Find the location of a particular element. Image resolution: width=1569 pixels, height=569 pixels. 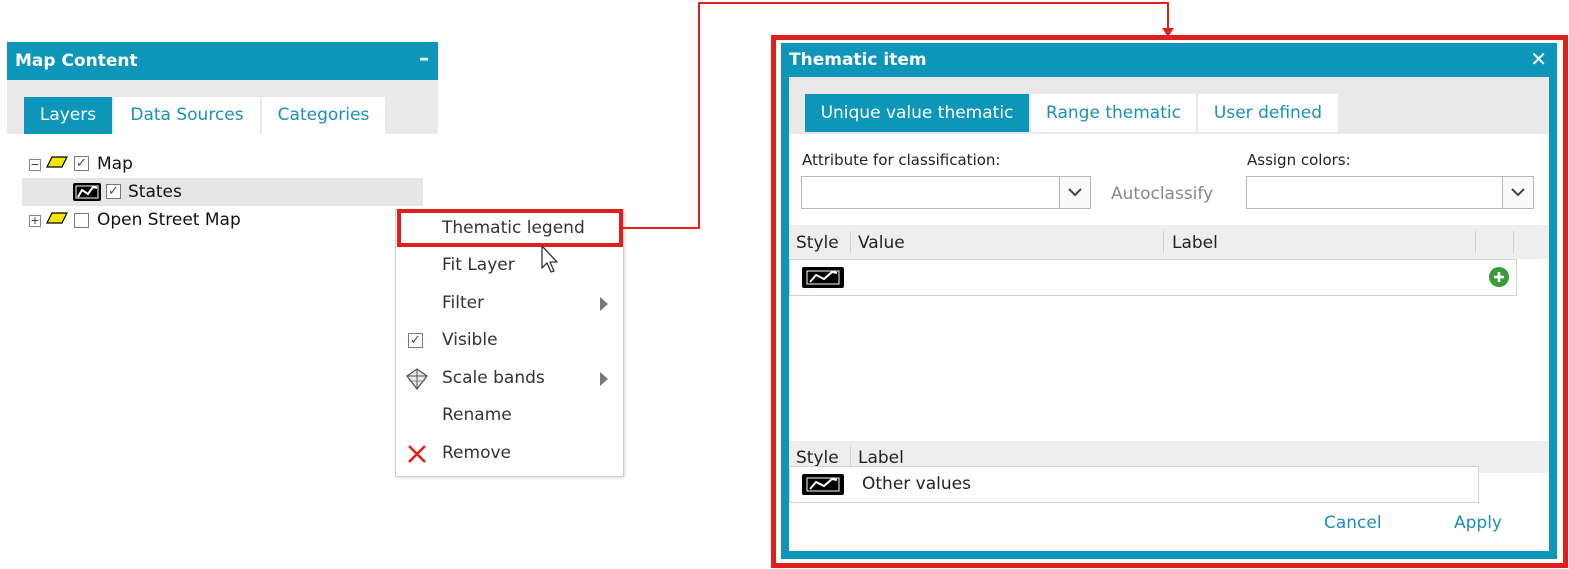

osm-checkbox is located at coordinates (81, 220).